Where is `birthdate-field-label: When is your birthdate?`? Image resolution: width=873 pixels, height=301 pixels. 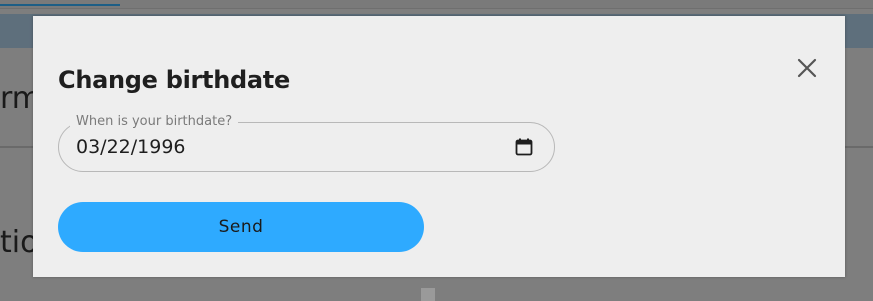 birthdate-field-label: When is your birthdate? is located at coordinates (154, 122).